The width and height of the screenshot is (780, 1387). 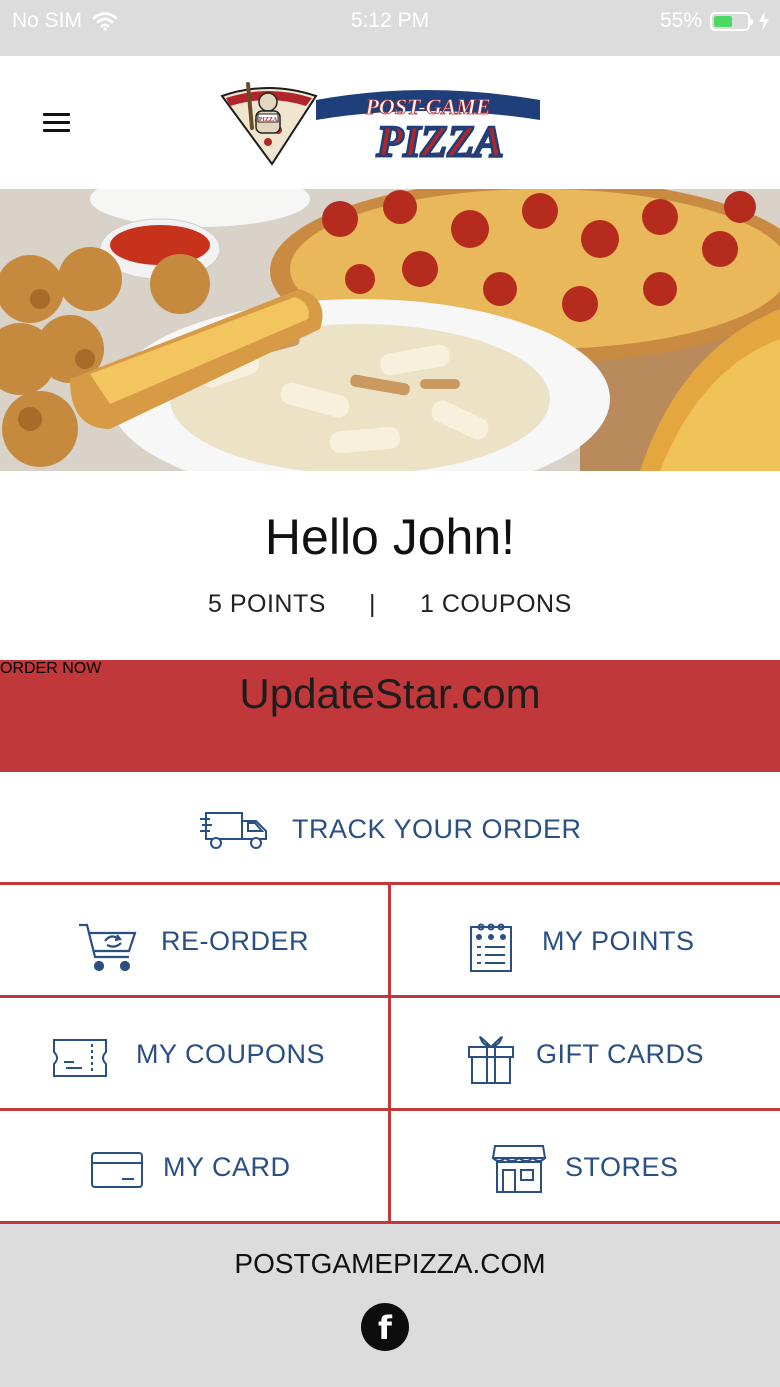 I want to click on store-icon, so click(x=519, y=1169).